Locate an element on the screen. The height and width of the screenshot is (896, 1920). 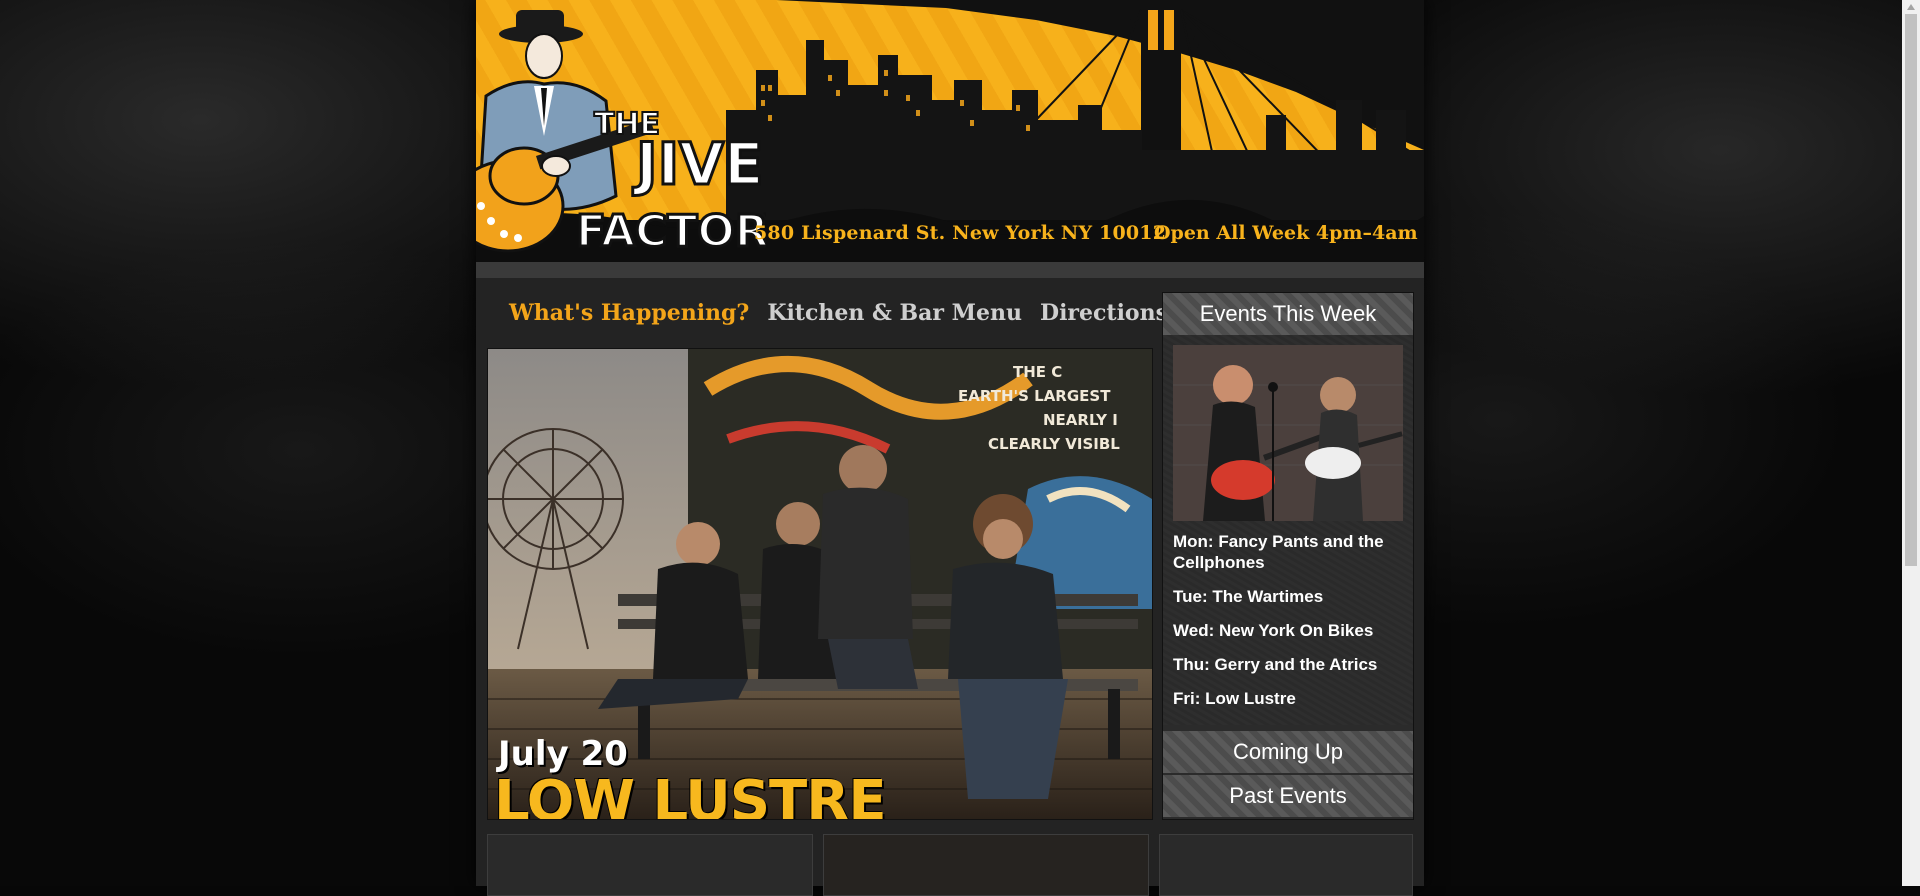
coming-up-label: Coming Up is located at coordinates (1288, 751).